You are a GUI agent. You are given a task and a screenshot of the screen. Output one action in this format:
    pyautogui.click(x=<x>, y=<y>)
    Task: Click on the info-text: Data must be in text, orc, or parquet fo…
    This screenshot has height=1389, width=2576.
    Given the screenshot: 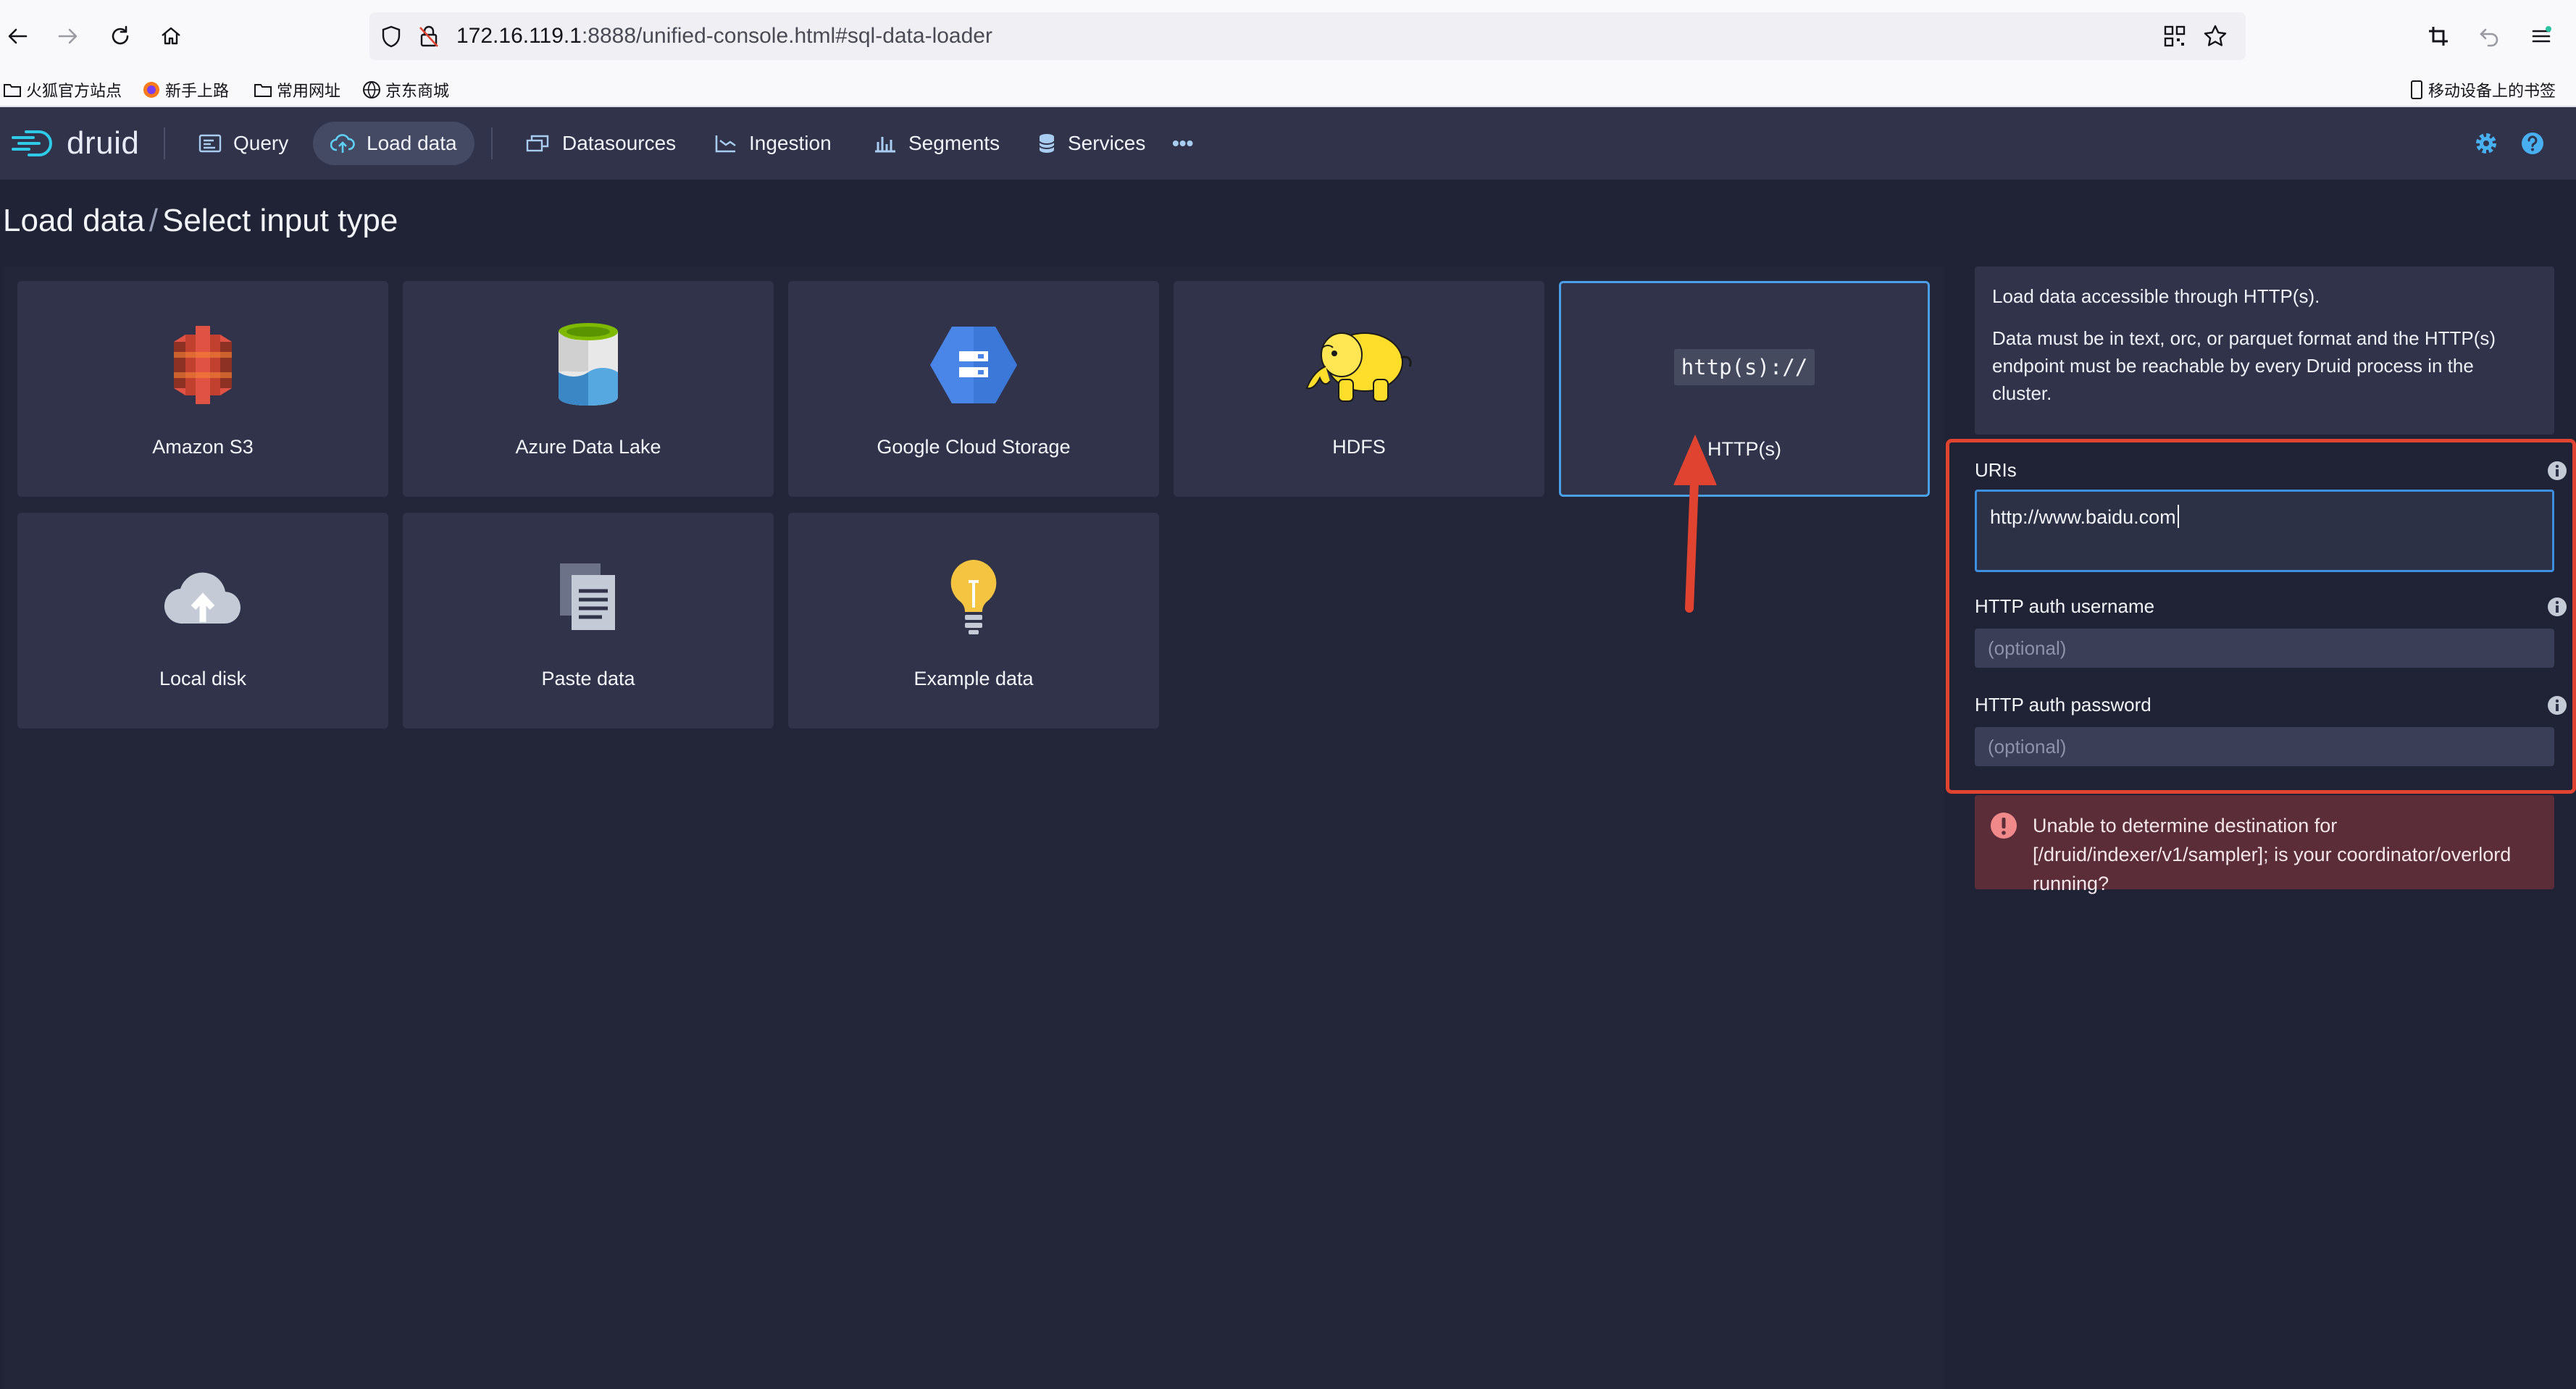 What is the action you would take?
    pyautogui.click(x=2244, y=365)
    